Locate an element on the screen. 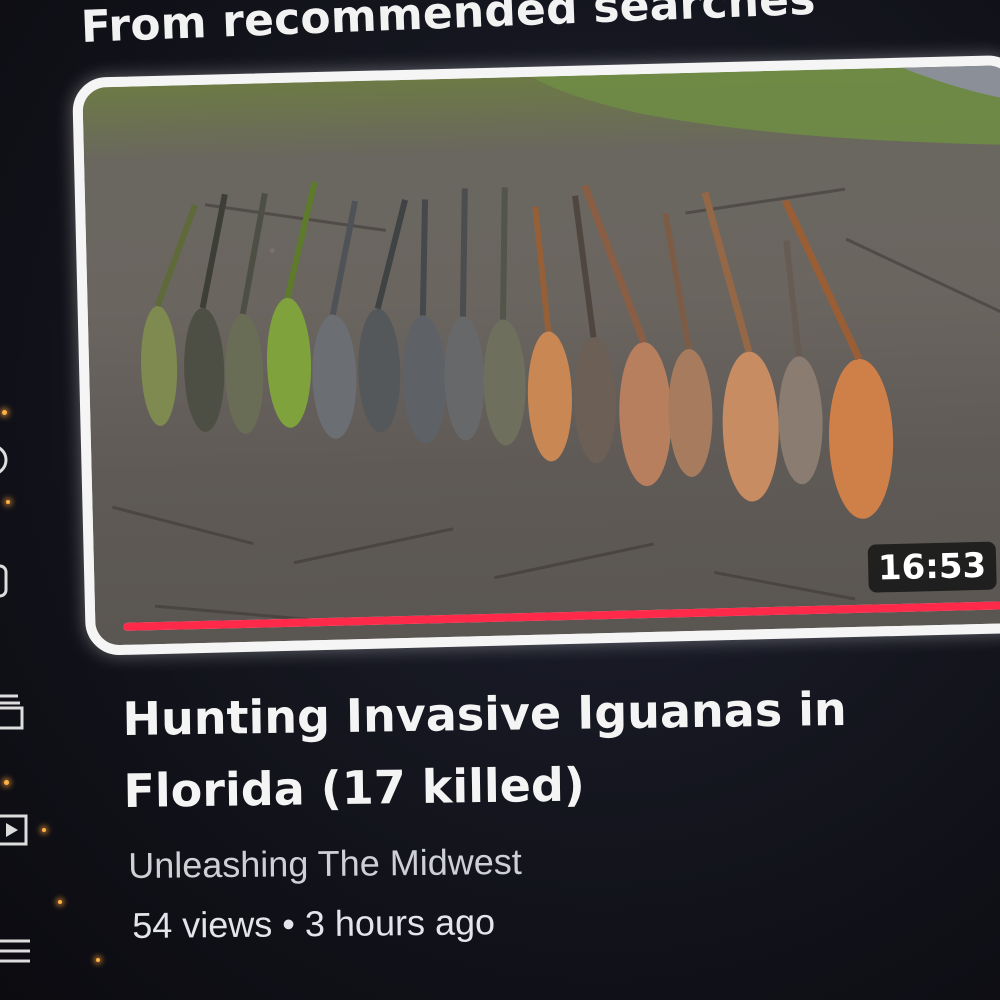  history-icon is located at coordinates (5, 462).